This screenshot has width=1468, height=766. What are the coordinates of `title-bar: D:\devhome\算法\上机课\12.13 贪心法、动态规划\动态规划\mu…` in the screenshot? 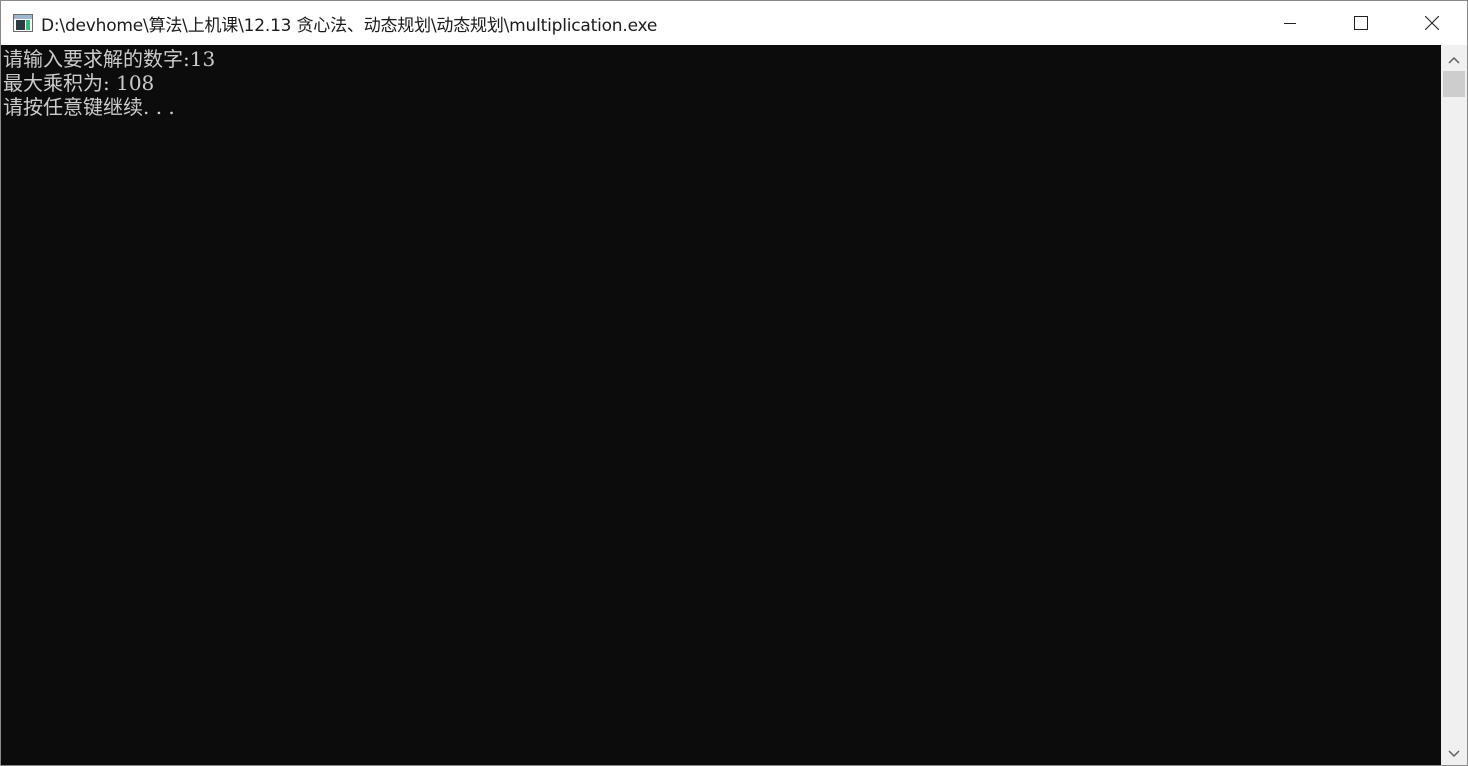 It's located at (734, 23).